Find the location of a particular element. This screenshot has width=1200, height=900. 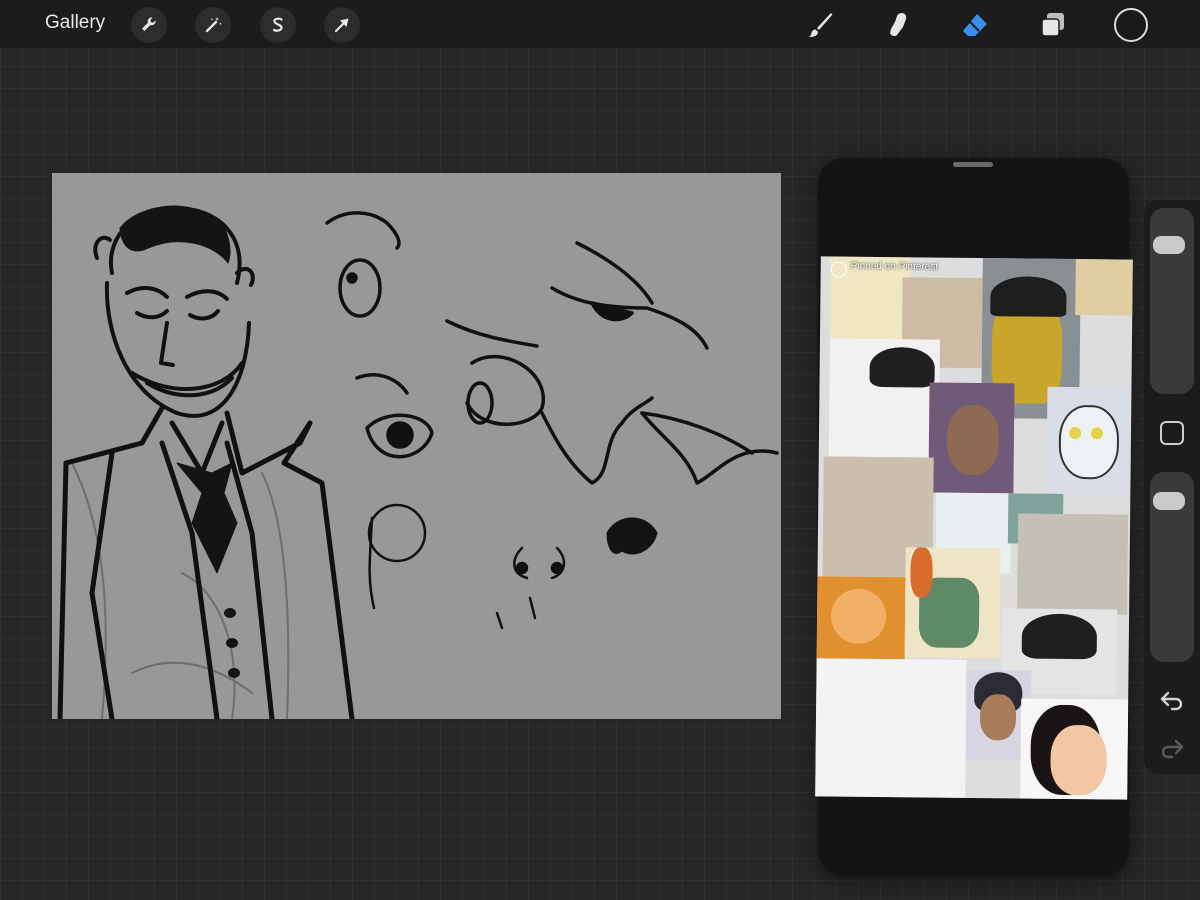

arrow-cursor-icon is located at coordinates (341, 25).